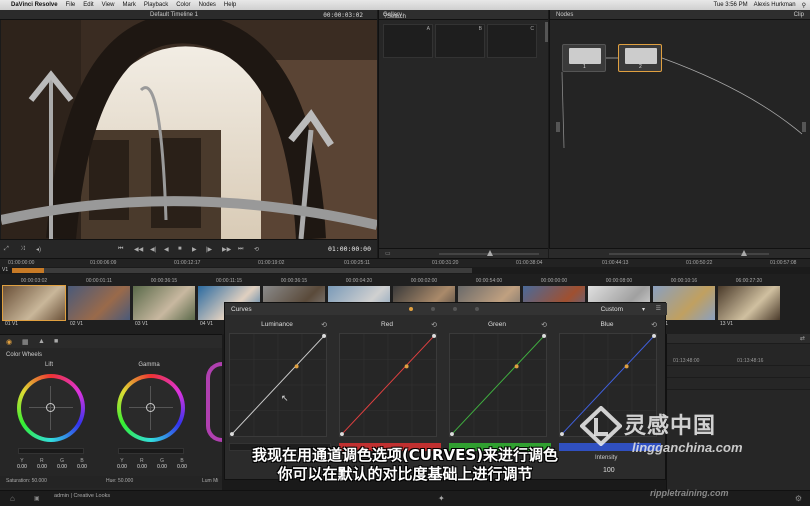 The width and height of the screenshot is (810, 506). Describe the element at coordinates (359, 281) in the screenshot. I see `clip-timecode: 00:00:04:20` at that location.